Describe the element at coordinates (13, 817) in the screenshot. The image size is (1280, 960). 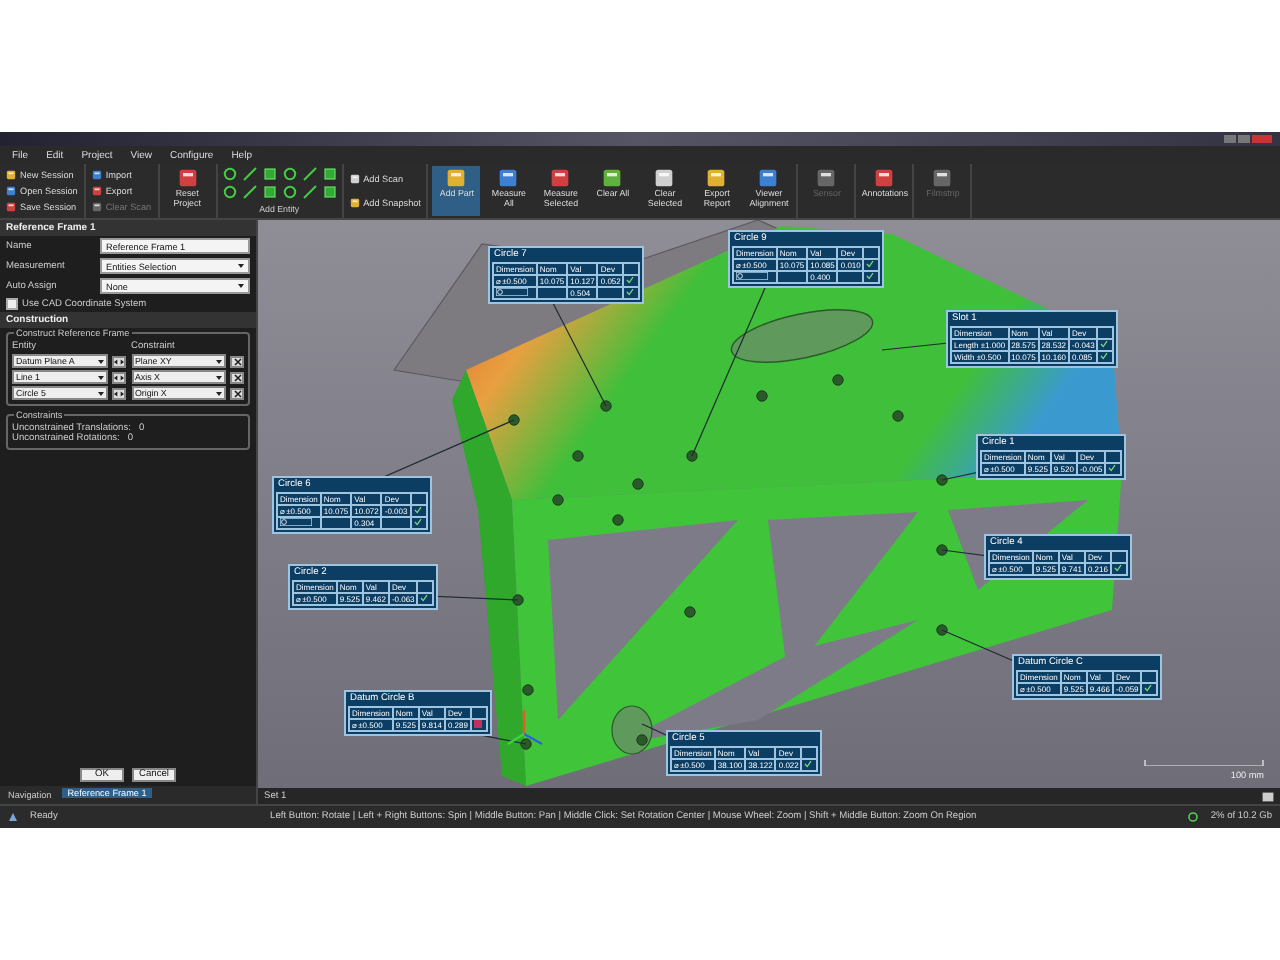
I see `status-icon` at that location.